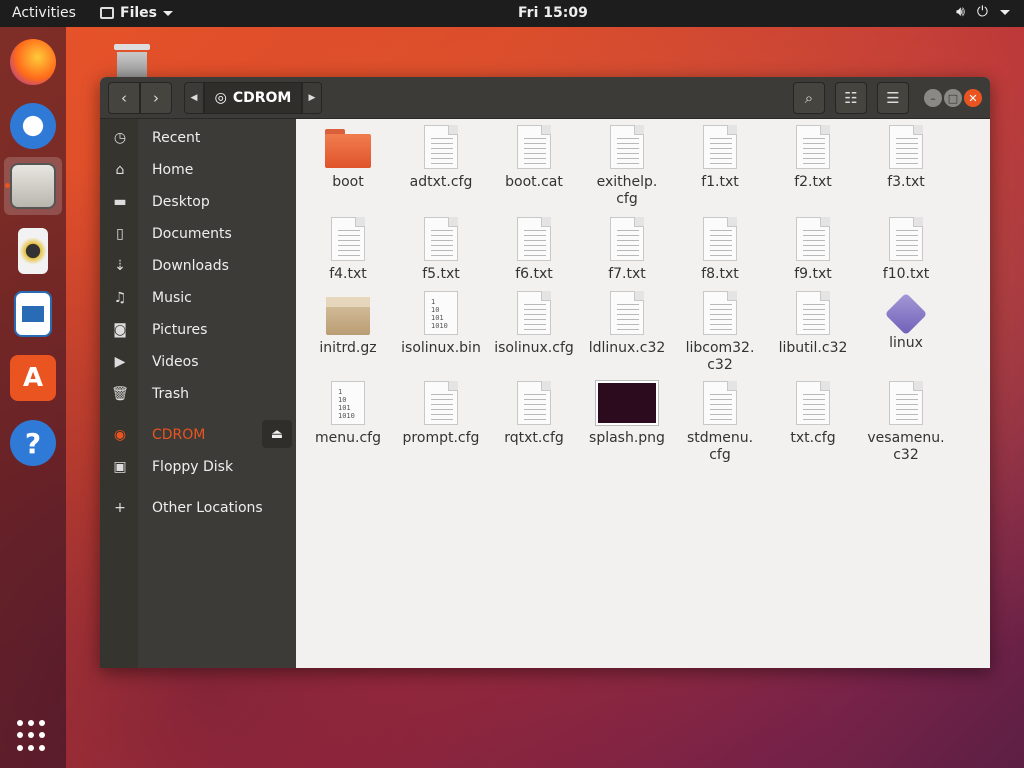 Image resolution: width=1024 pixels, height=768 pixels. I want to click on file-name: f4.txt, so click(348, 274).